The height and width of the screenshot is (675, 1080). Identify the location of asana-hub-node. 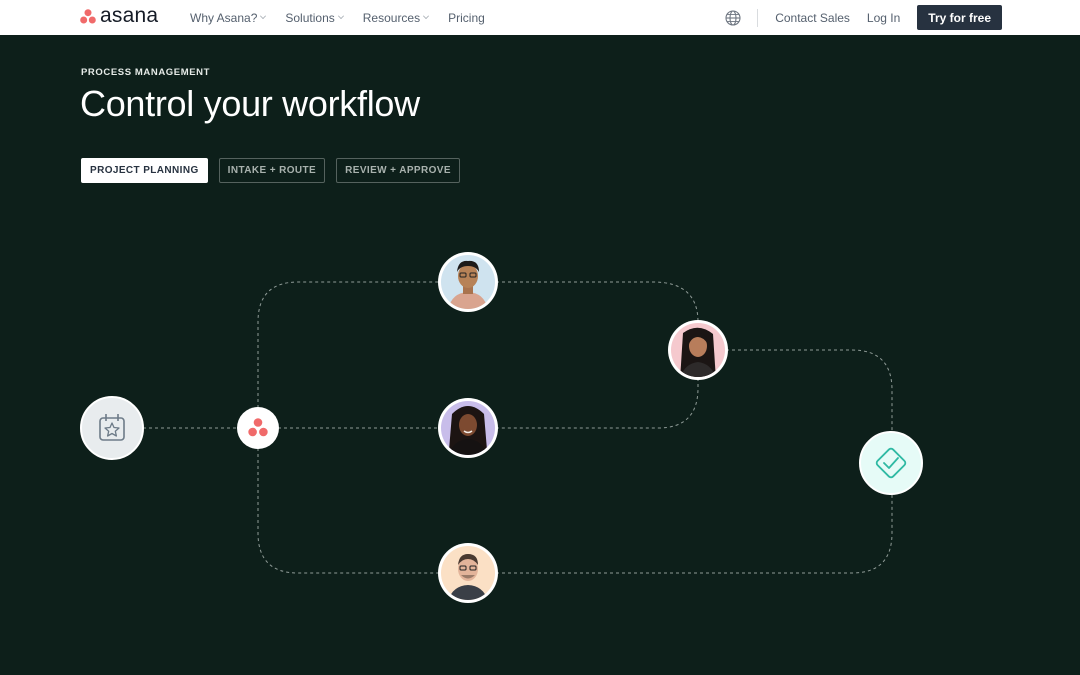
(258, 428).